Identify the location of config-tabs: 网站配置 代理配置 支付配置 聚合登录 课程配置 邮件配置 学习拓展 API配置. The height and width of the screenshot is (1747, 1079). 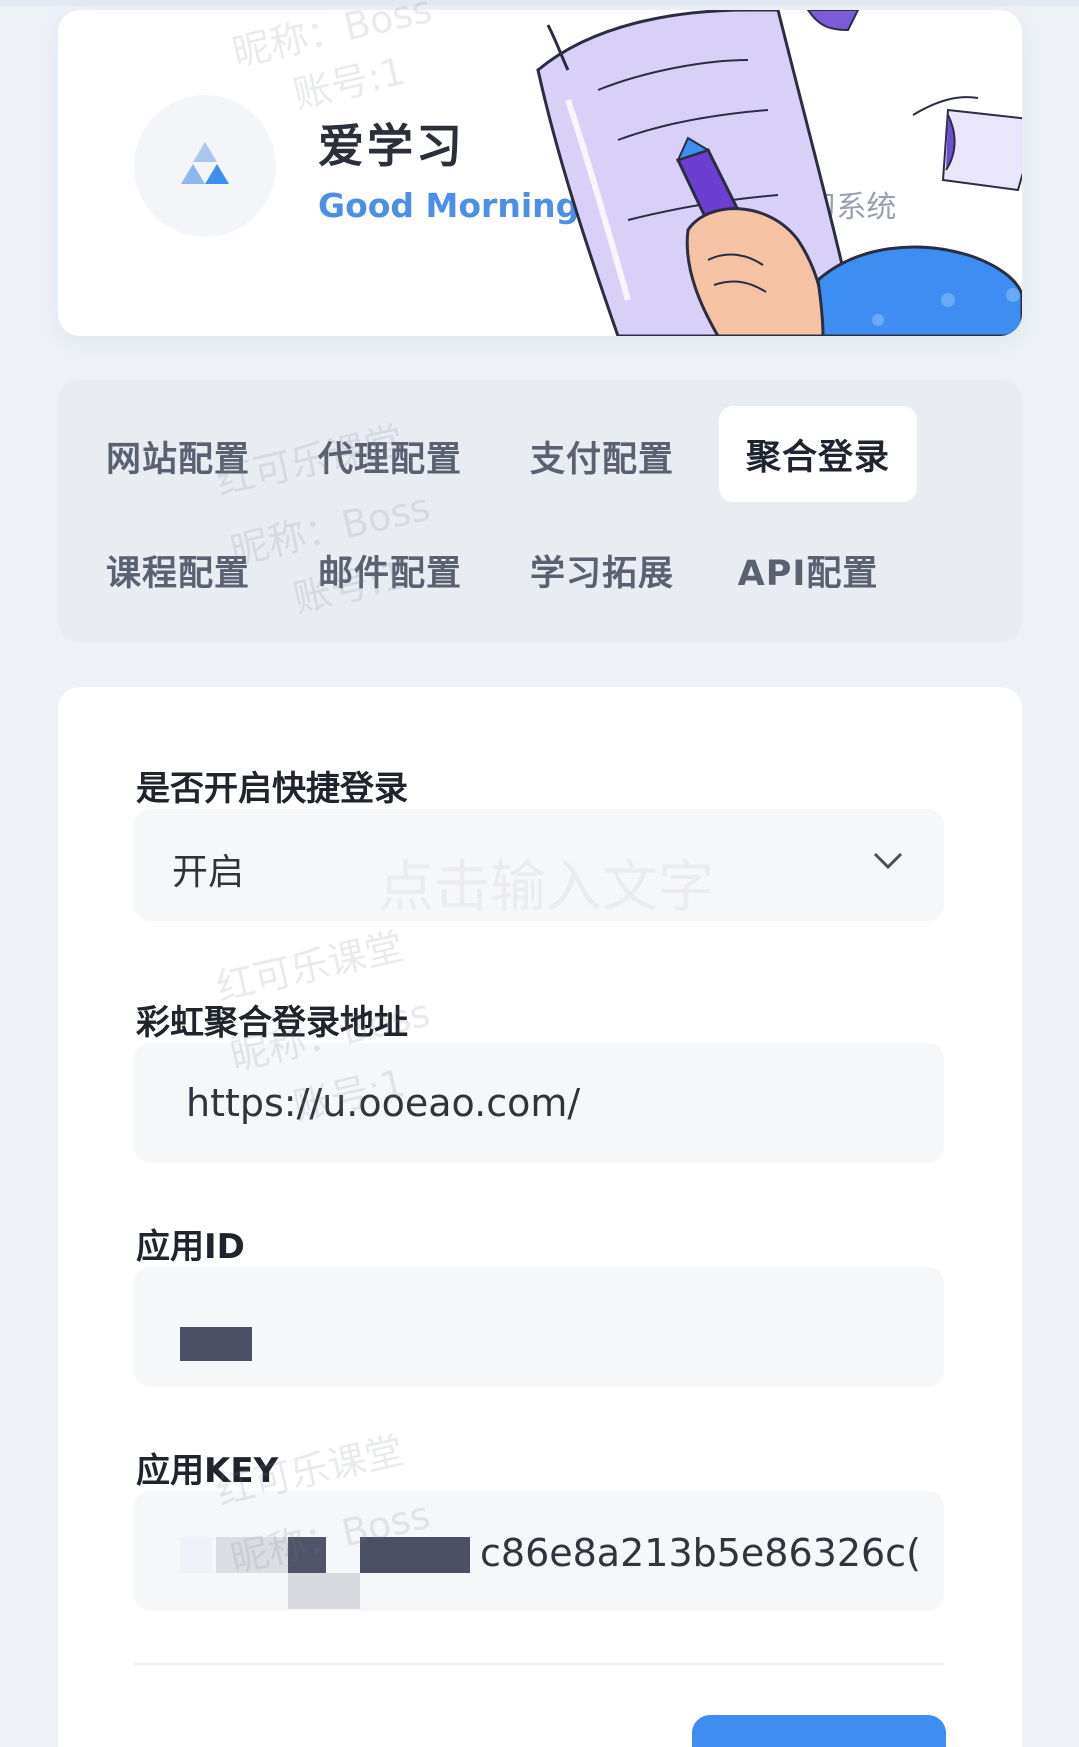
(540, 511).